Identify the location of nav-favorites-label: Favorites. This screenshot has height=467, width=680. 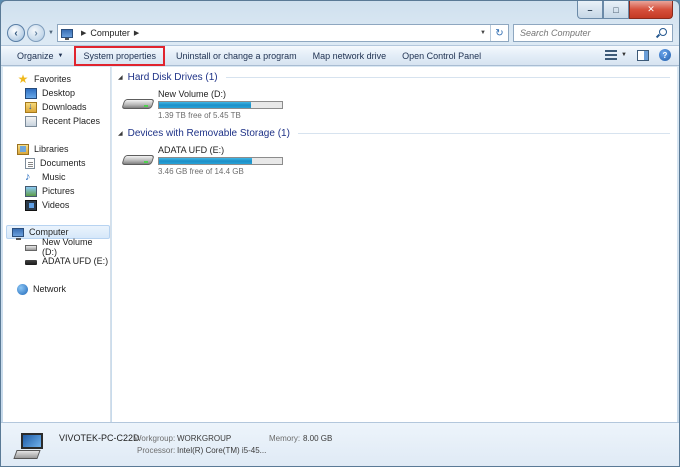
(53, 79).